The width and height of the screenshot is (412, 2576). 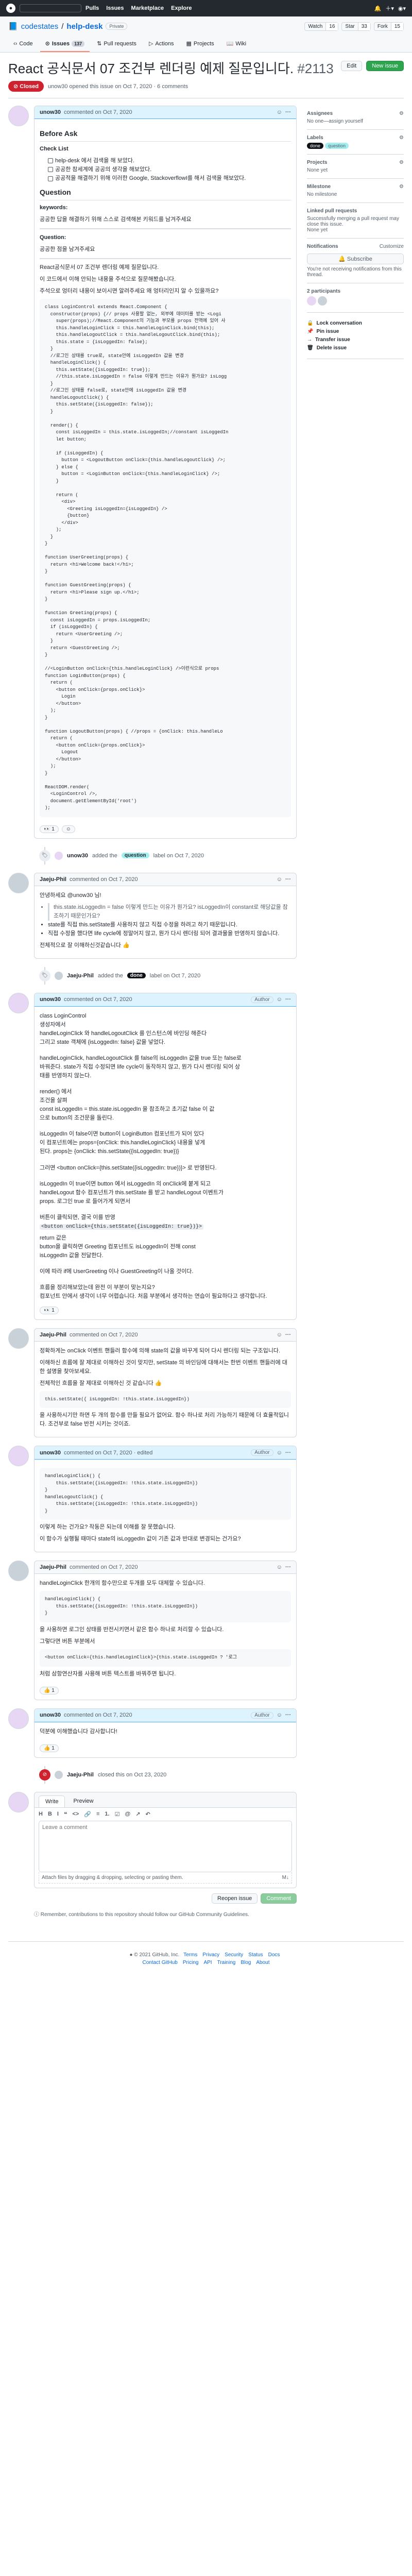 What do you see at coordinates (83, 1801) in the screenshot?
I see `tab-preview: Preview` at bounding box center [83, 1801].